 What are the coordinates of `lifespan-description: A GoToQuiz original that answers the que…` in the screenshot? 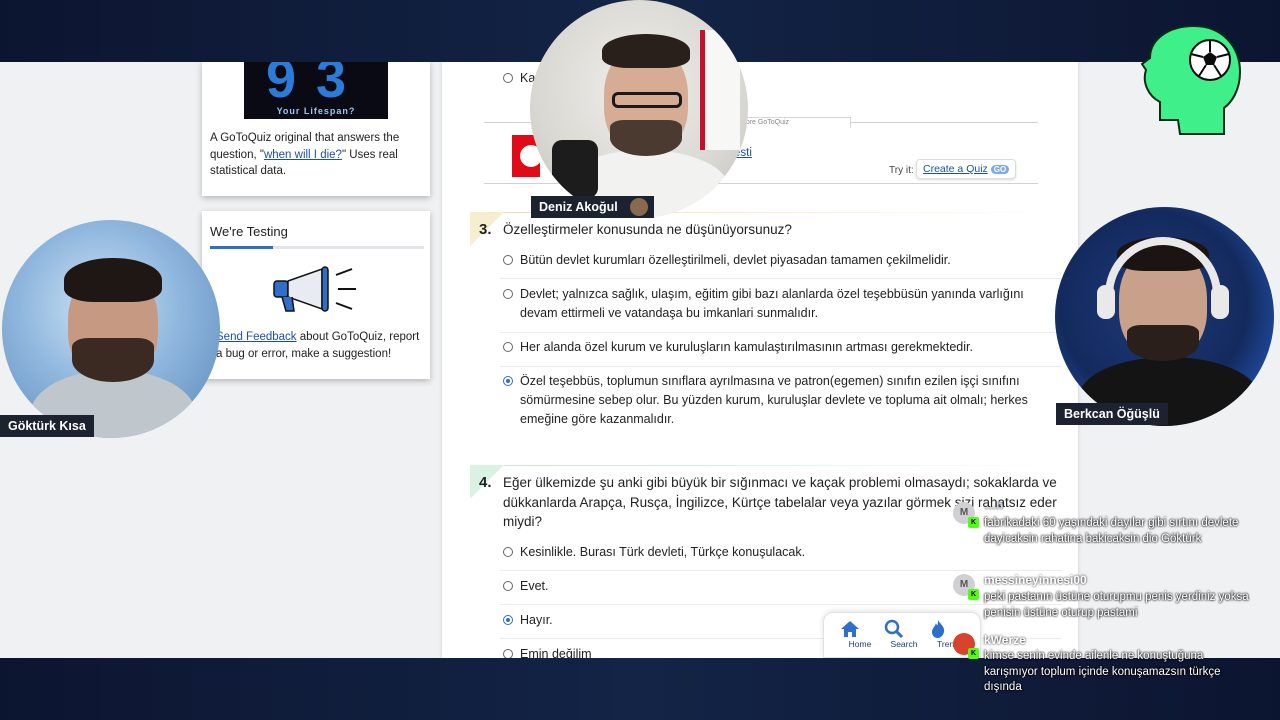 It's located at (317, 155).